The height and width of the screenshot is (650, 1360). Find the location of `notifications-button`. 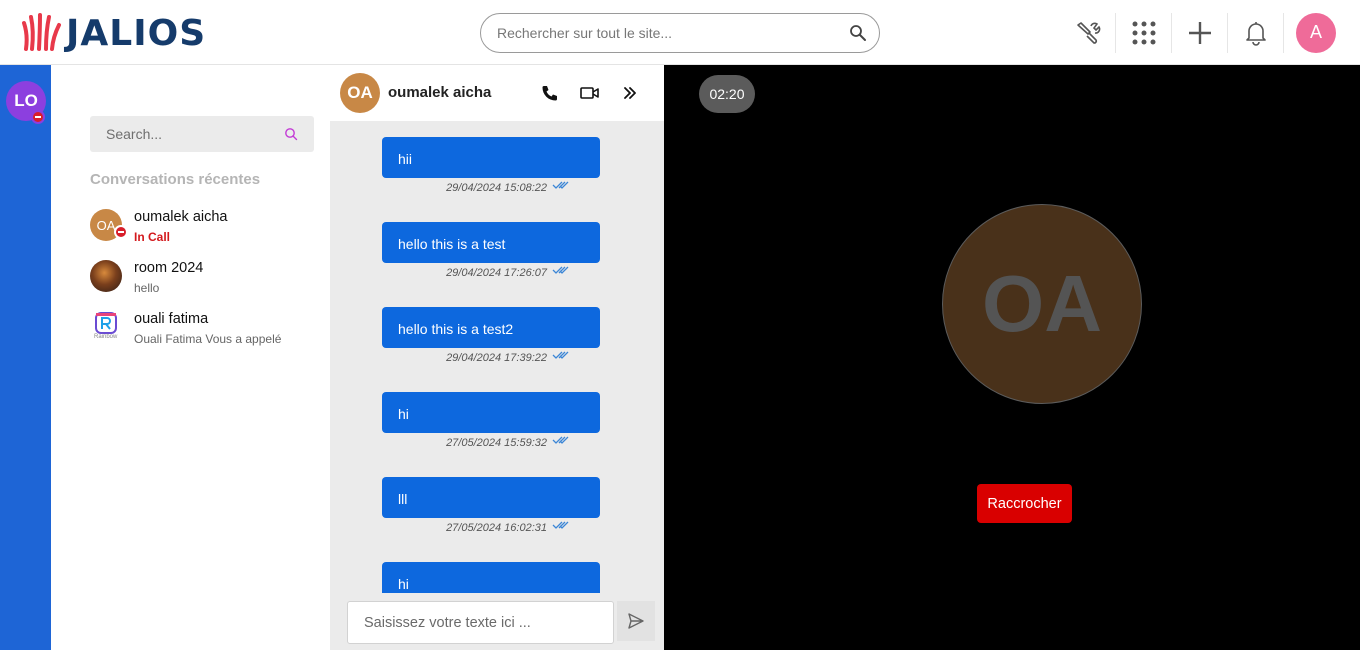

notifications-button is located at coordinates (1256, 32).